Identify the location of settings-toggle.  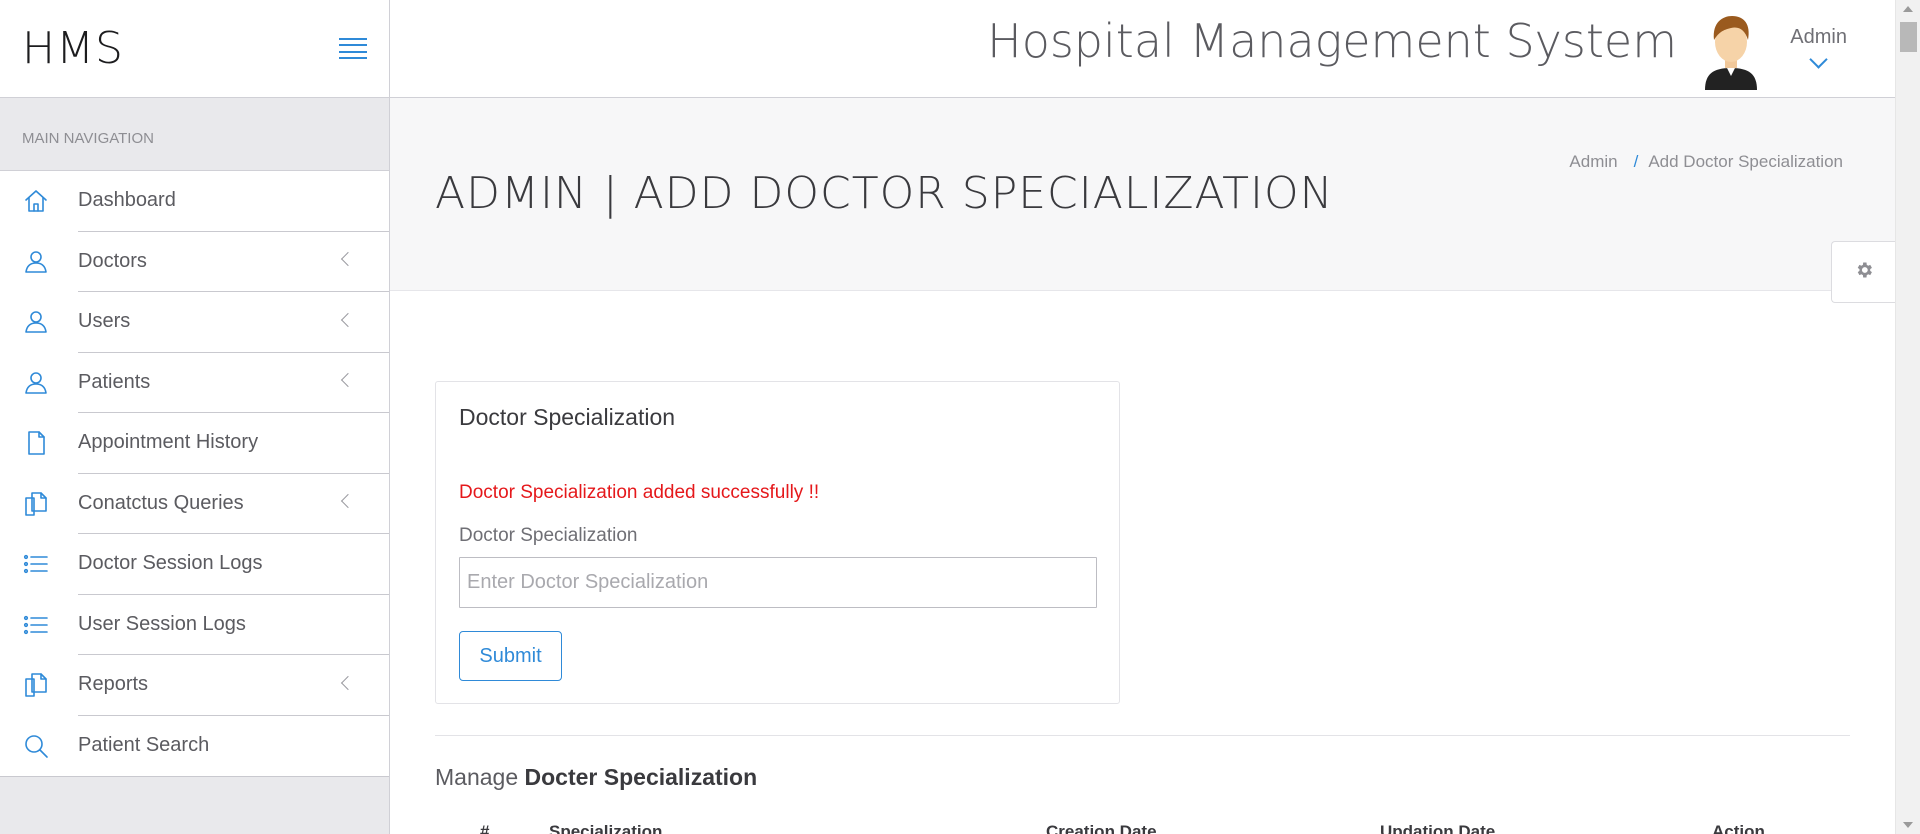
(1863, 272).